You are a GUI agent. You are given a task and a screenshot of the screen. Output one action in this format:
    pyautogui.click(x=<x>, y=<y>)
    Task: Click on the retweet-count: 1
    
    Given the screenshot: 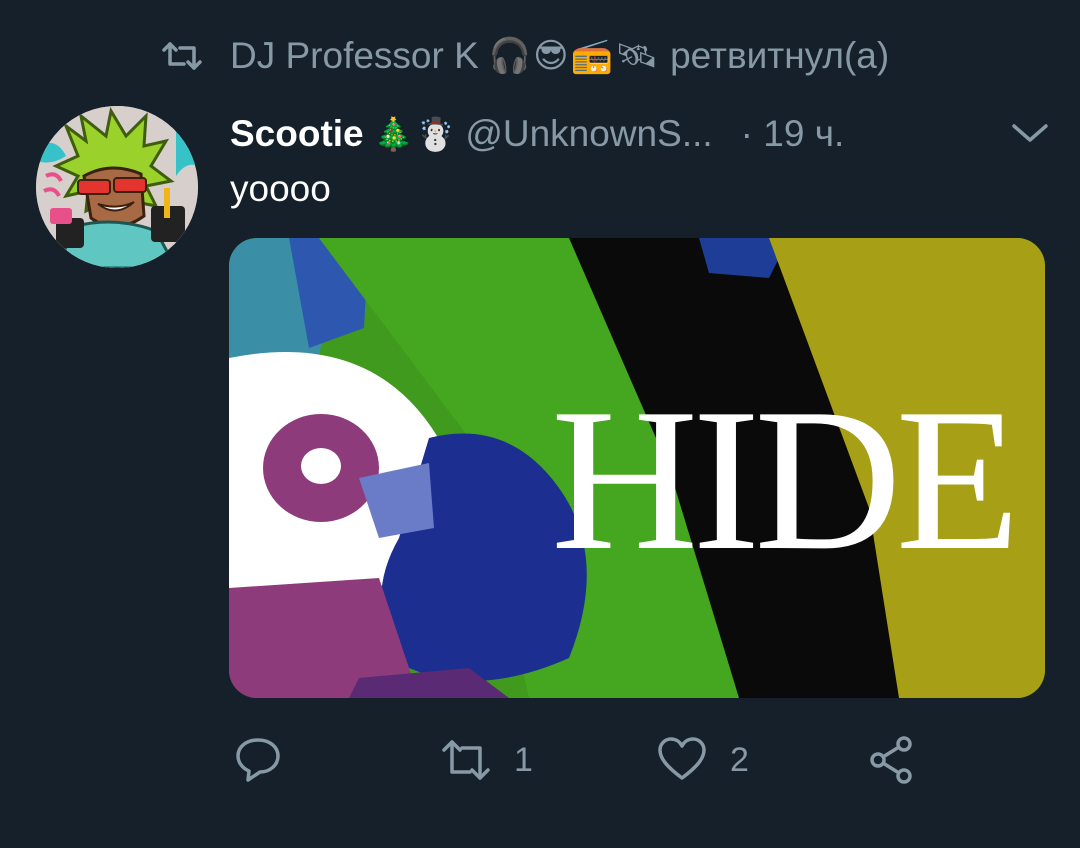 What is the action you would take?
    pyautogui.click(x=523, y=759)
    